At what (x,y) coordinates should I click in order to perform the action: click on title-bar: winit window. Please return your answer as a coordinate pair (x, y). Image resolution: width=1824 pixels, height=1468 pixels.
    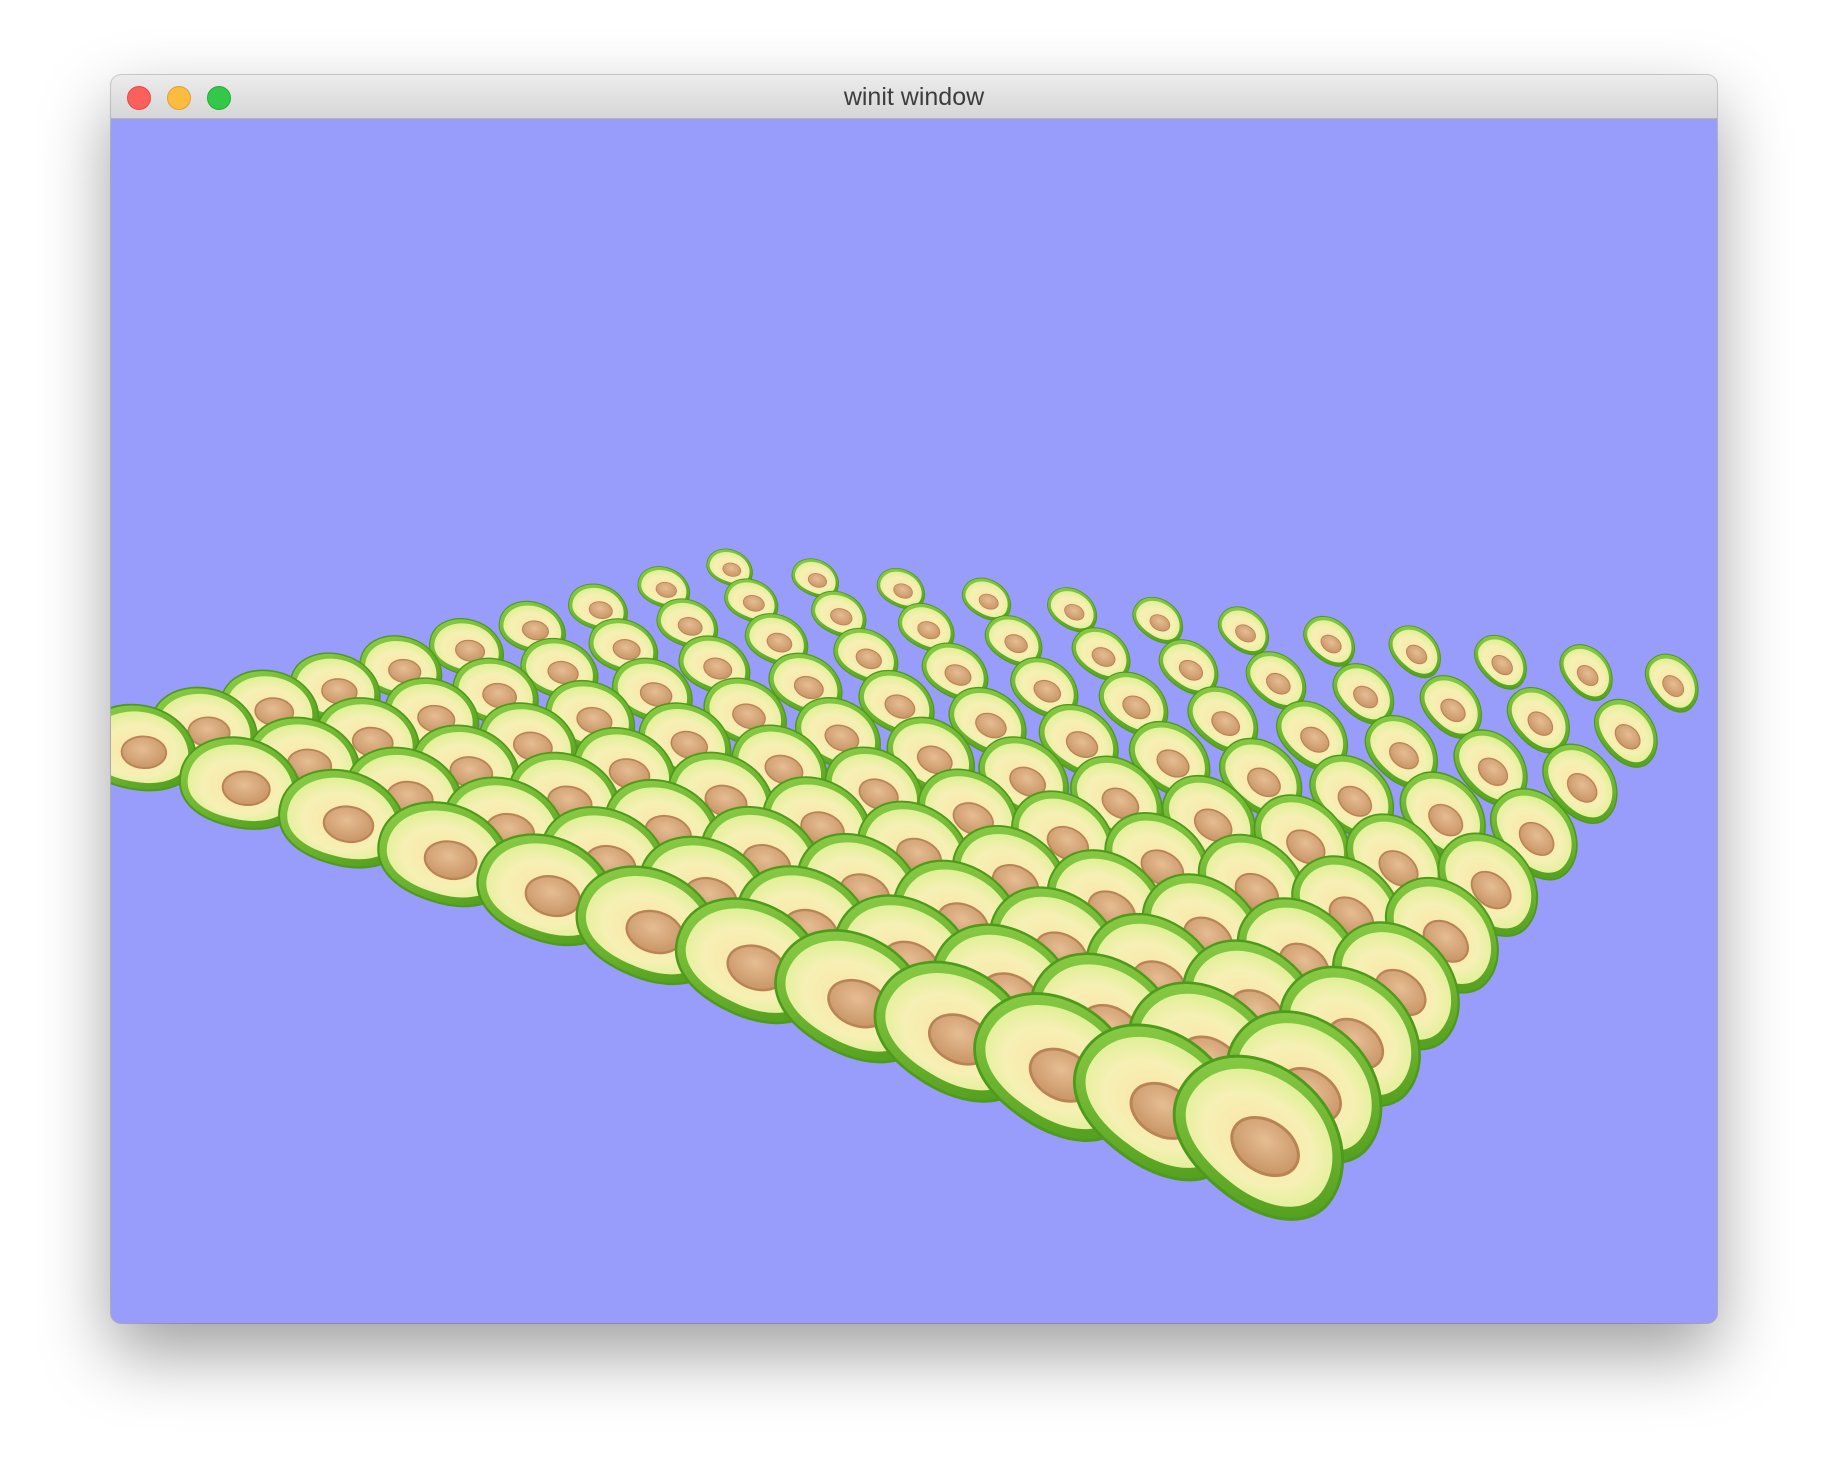
    Looking at the image, I should click on (914, 97).